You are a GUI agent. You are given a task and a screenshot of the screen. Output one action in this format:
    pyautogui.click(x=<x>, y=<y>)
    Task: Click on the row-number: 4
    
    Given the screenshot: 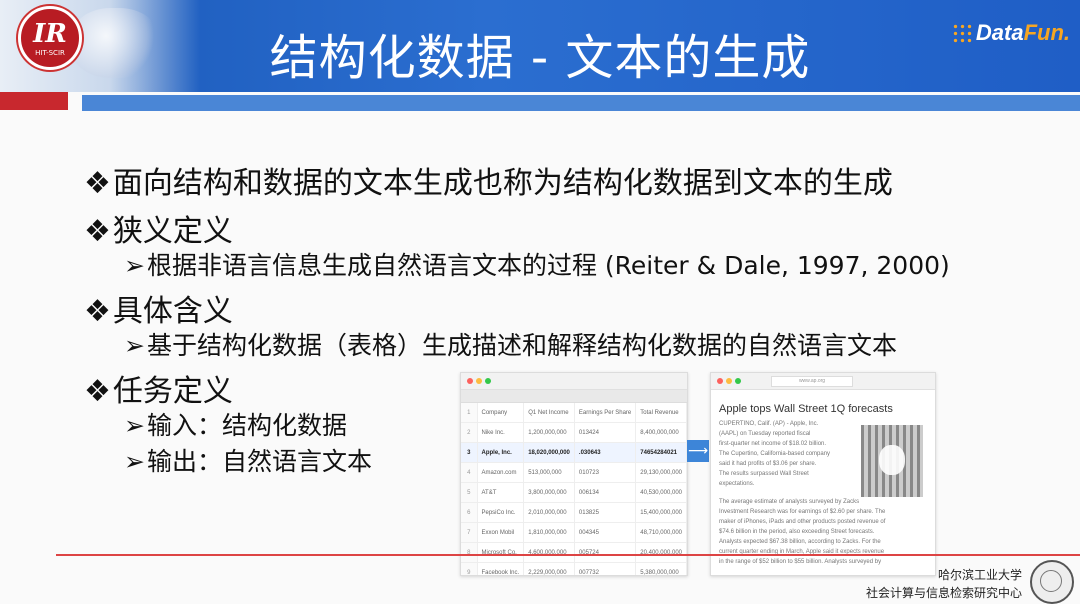 What is the action you would take?
    pyautogui.click(x=469, y=472)
    